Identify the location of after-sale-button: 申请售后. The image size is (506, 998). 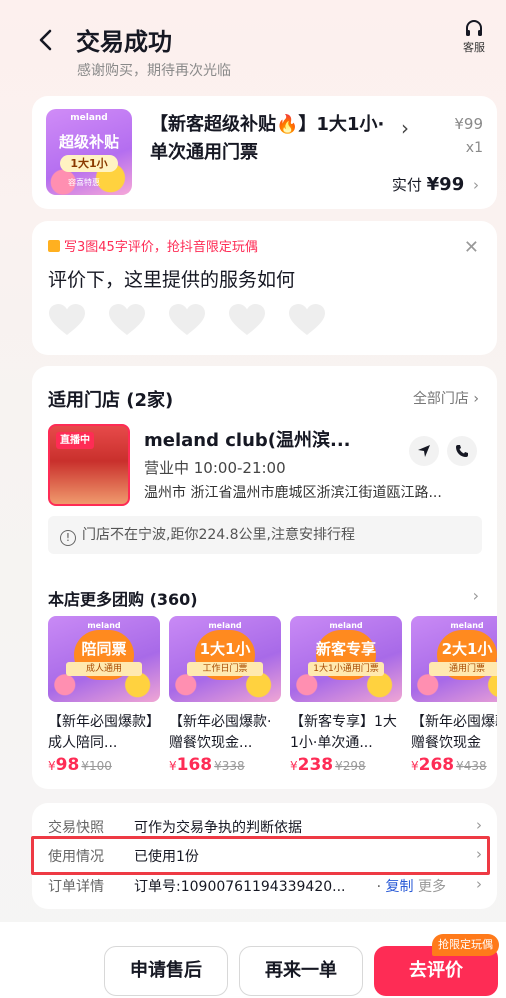
(166, 971).